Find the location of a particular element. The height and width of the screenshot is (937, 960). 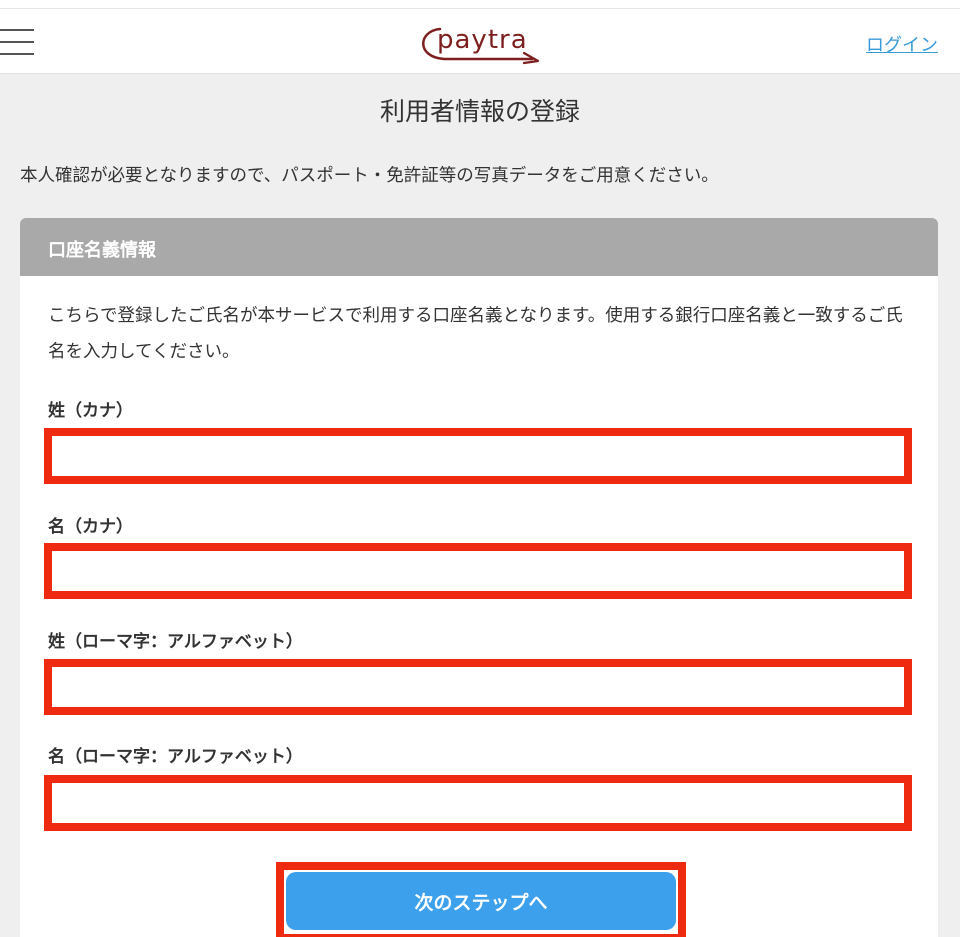

page-title: 利用者情報の登録 is located at coordinates (479, 111).